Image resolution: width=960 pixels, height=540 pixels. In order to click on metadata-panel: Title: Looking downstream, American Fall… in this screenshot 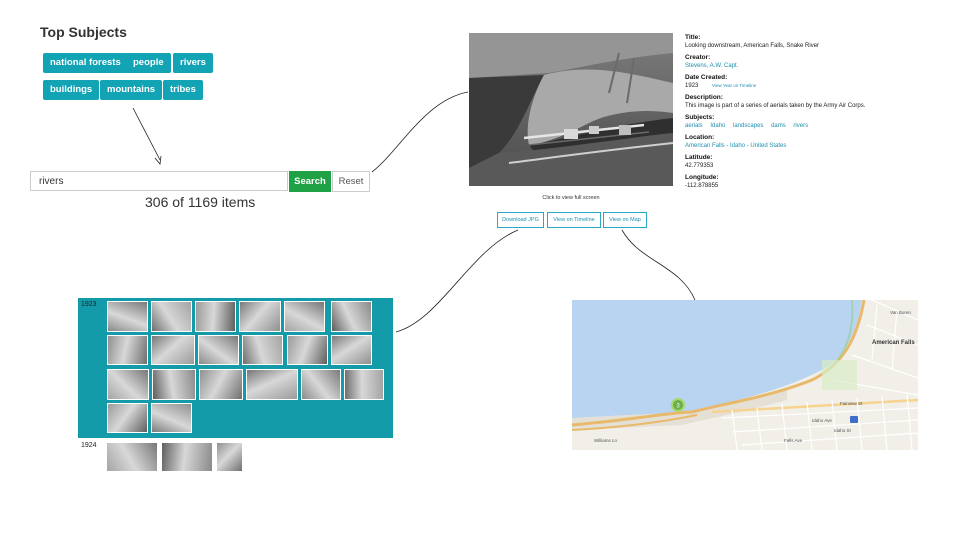, I will do `click(800, 132)`.